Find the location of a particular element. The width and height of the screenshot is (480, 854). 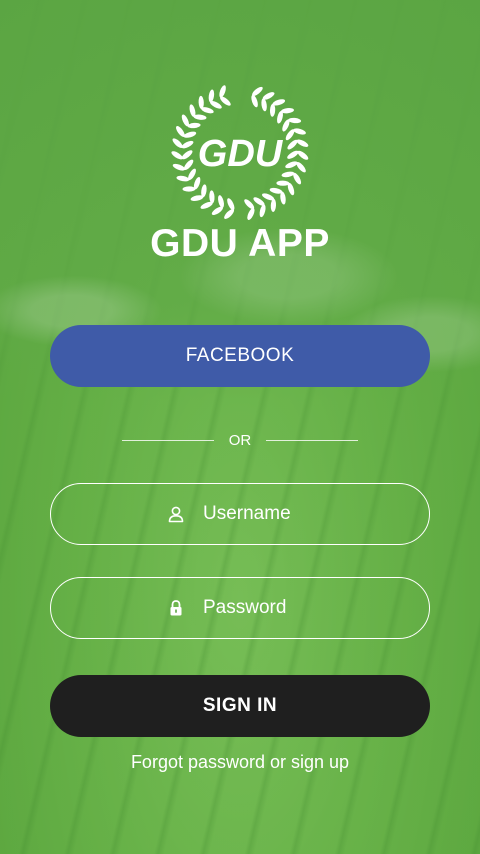

password-input is located at coordinates (258, 608).